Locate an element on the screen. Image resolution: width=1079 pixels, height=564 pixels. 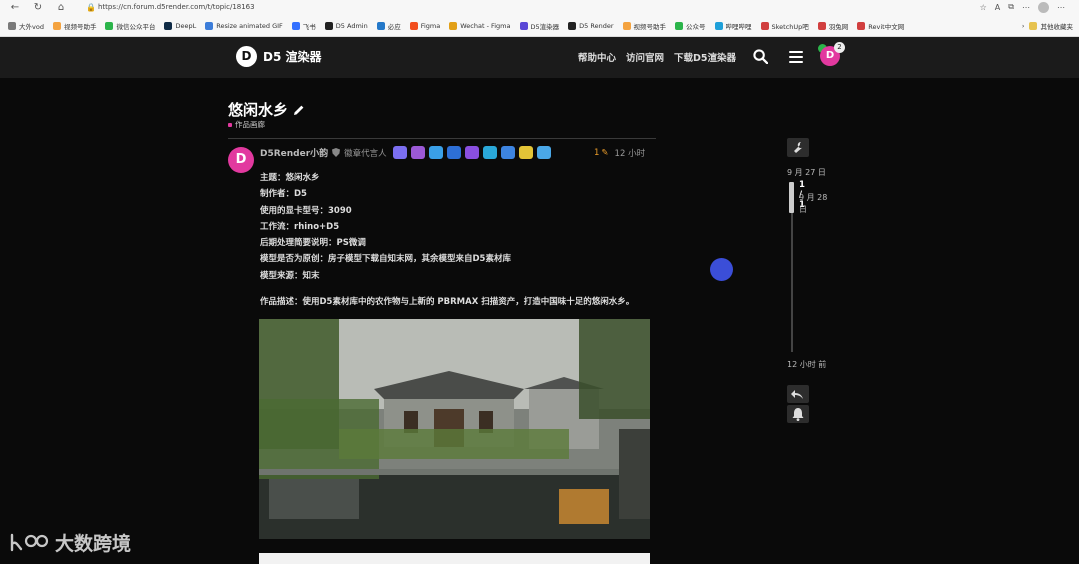
hamburger-menu-icon is located at coordinates (796, 57).